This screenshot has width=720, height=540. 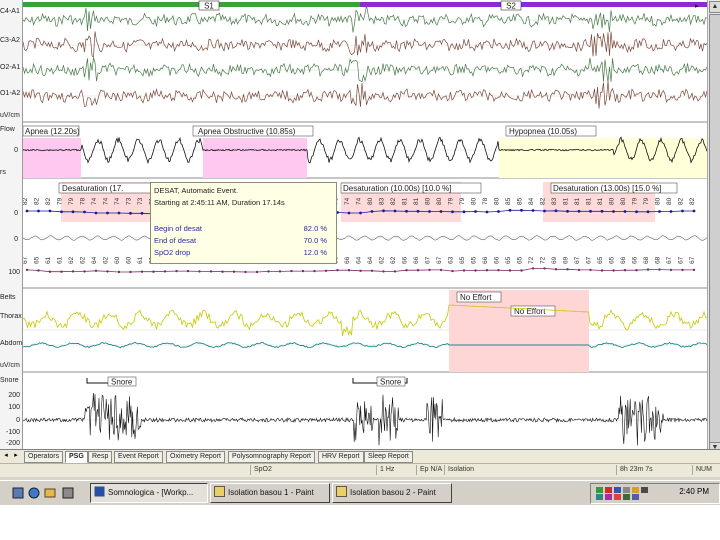 I want to click on tray-network-icon, so click(x=599, y=490).